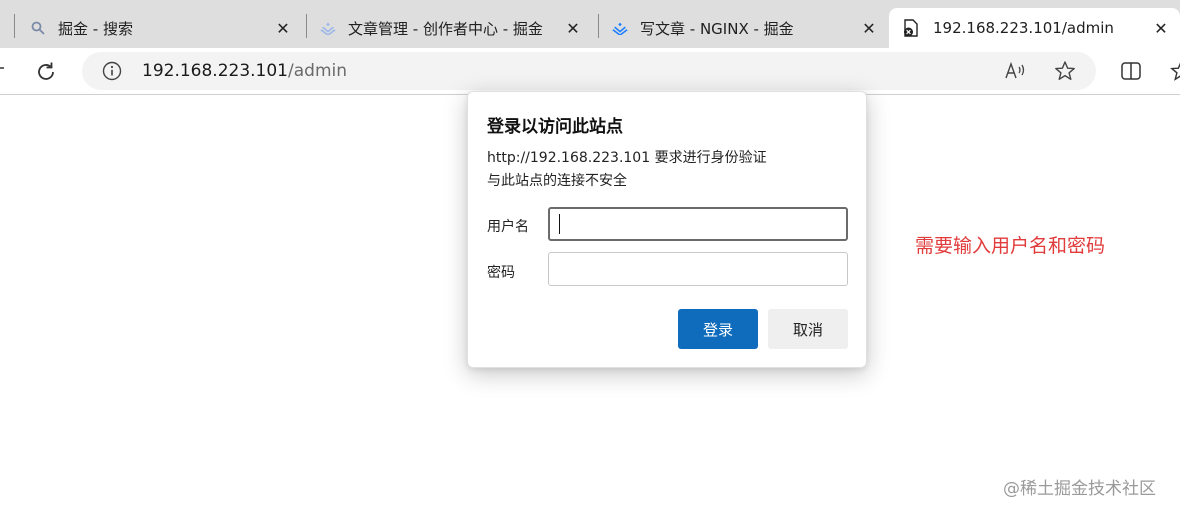 The height and width of the screenshot is (512, 1180). Describe the element at coordinates (1079, 489) in the screenshot. I see `watermark: @稀土掘金技术社区` at that location.